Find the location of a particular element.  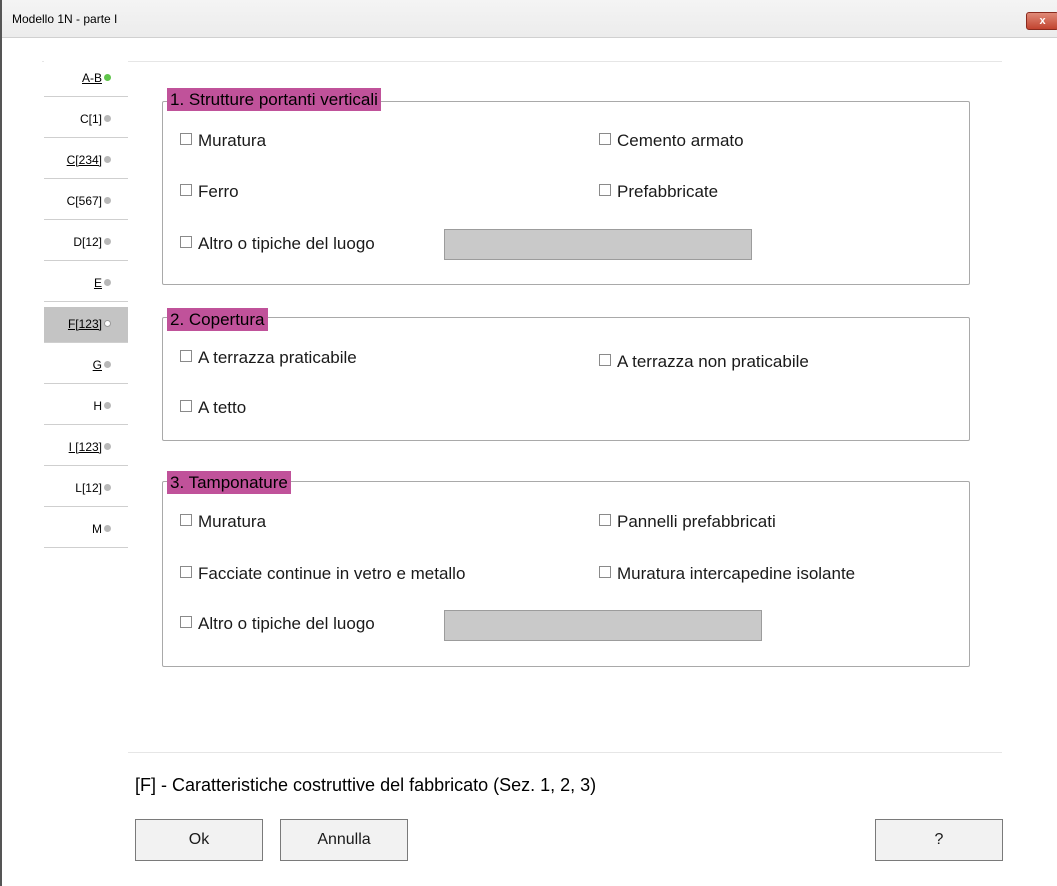

checkbox-tetto: A tetto is located at coordinates (213, 408).